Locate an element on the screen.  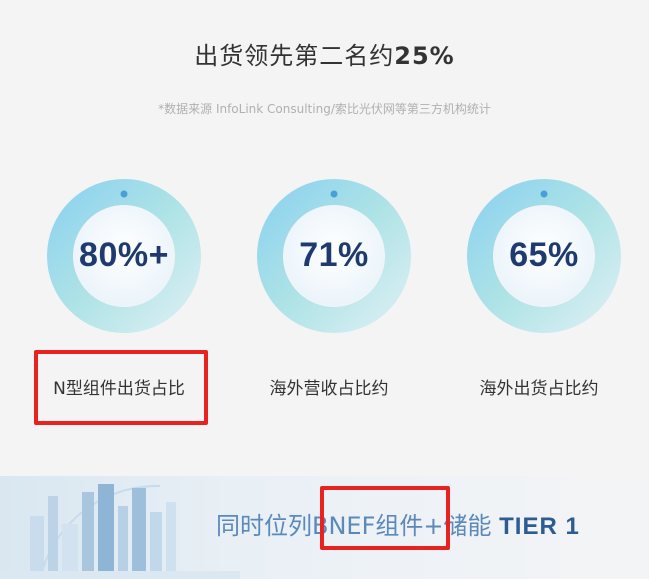
stat-value: 80%+ is located at coordinates (124, 255).